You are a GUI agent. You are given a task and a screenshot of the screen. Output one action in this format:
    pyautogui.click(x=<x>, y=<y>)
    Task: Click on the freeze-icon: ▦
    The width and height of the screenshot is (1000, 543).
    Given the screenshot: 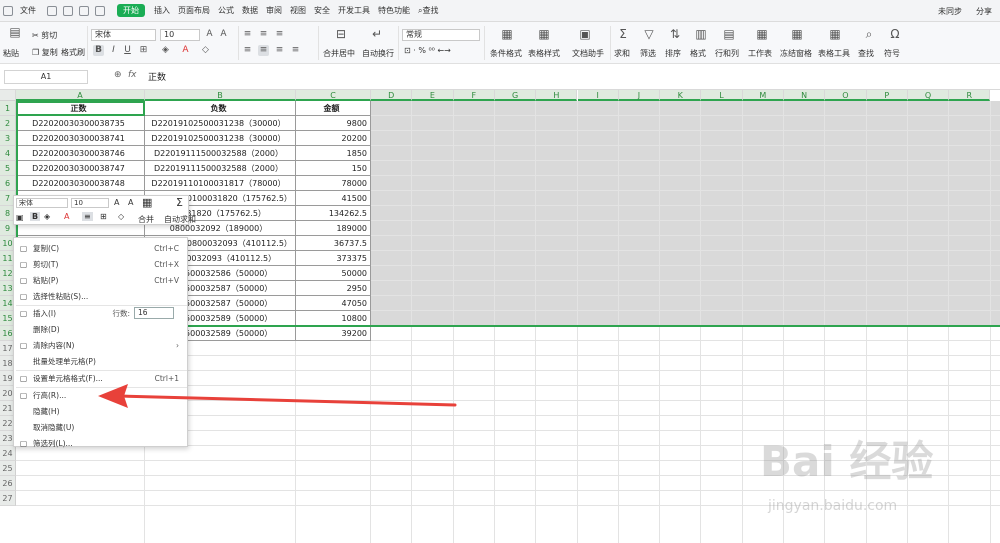 What is the action you would take?
    pyautogui.click(x=797, y=34)
    